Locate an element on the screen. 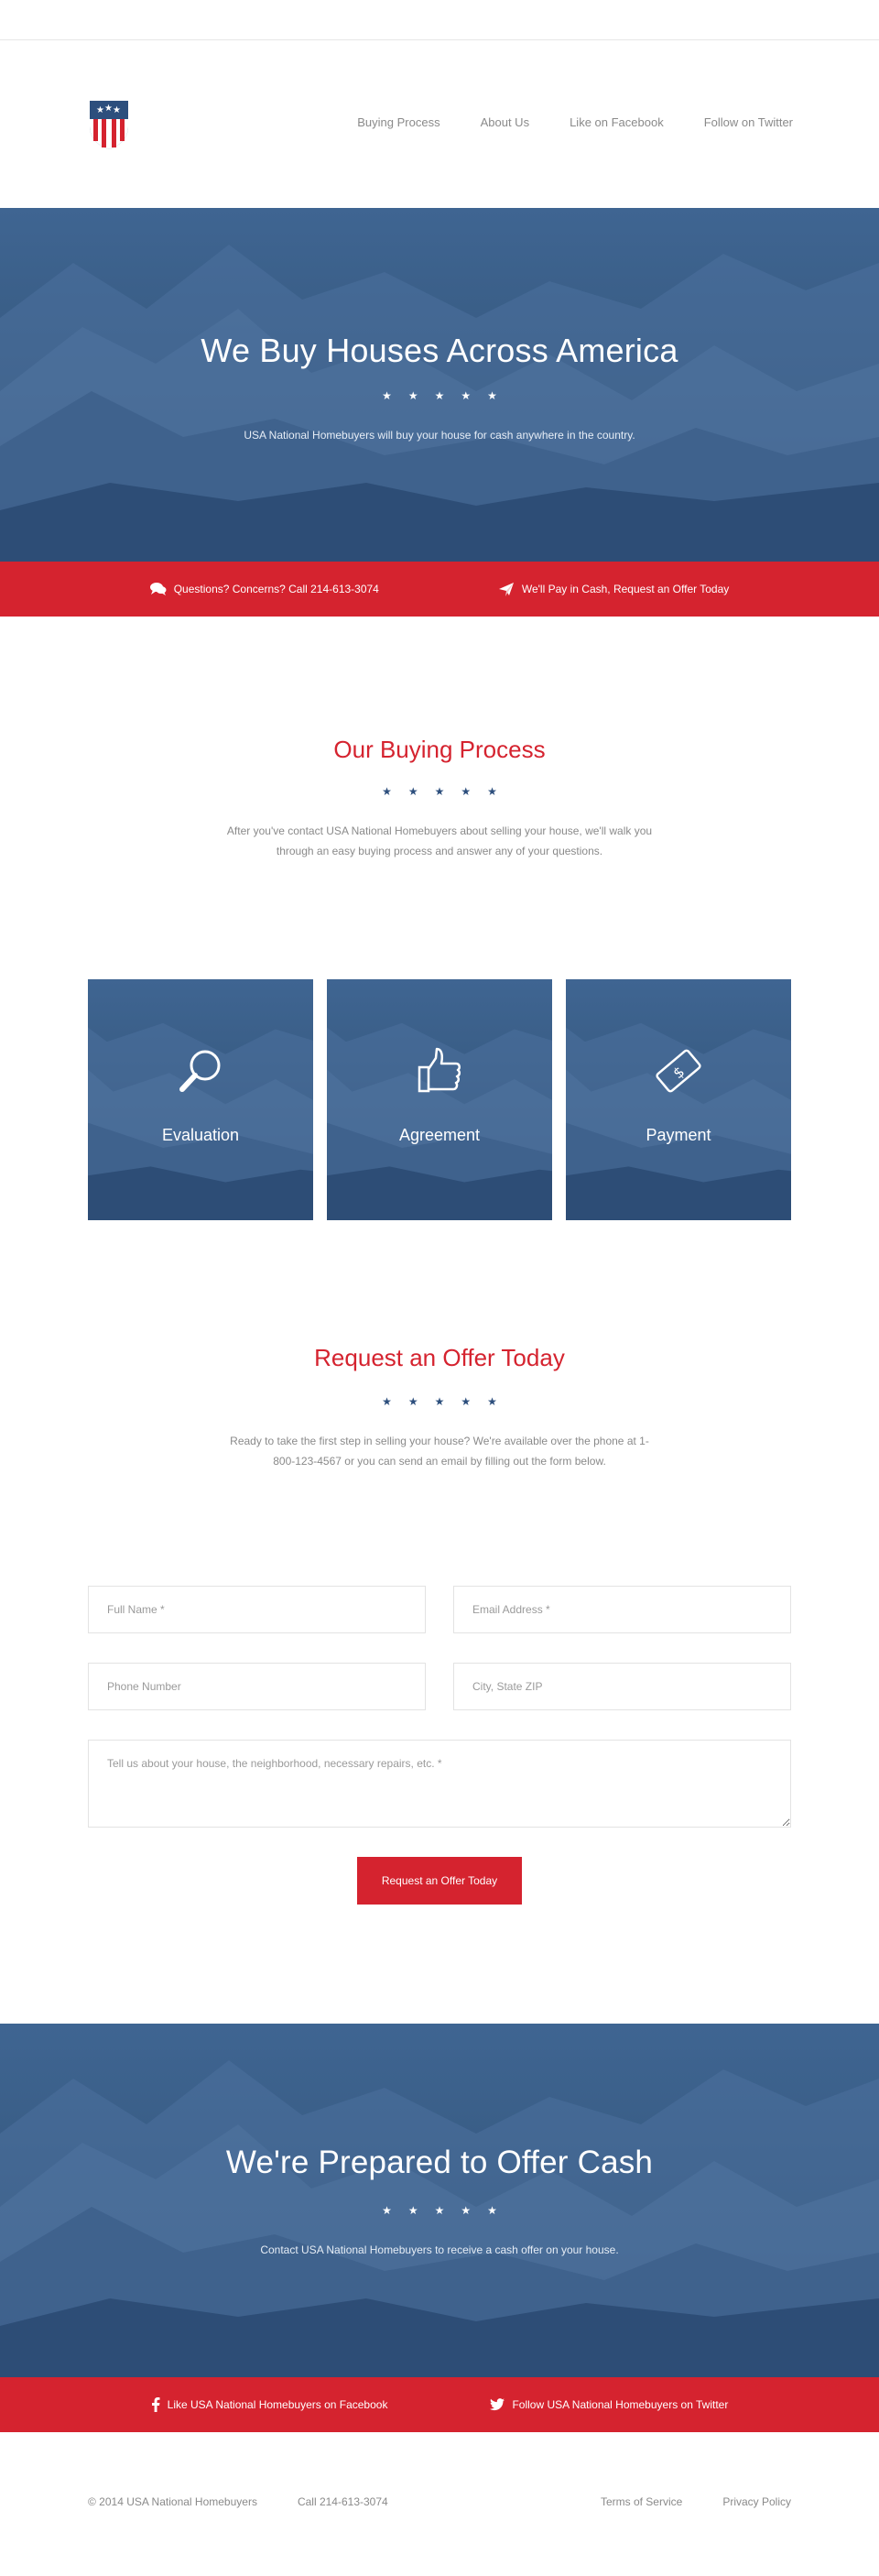 The image size is (879, 2576). nav-like-facebook: Like on Facebook is located at coordinates (617, 122).